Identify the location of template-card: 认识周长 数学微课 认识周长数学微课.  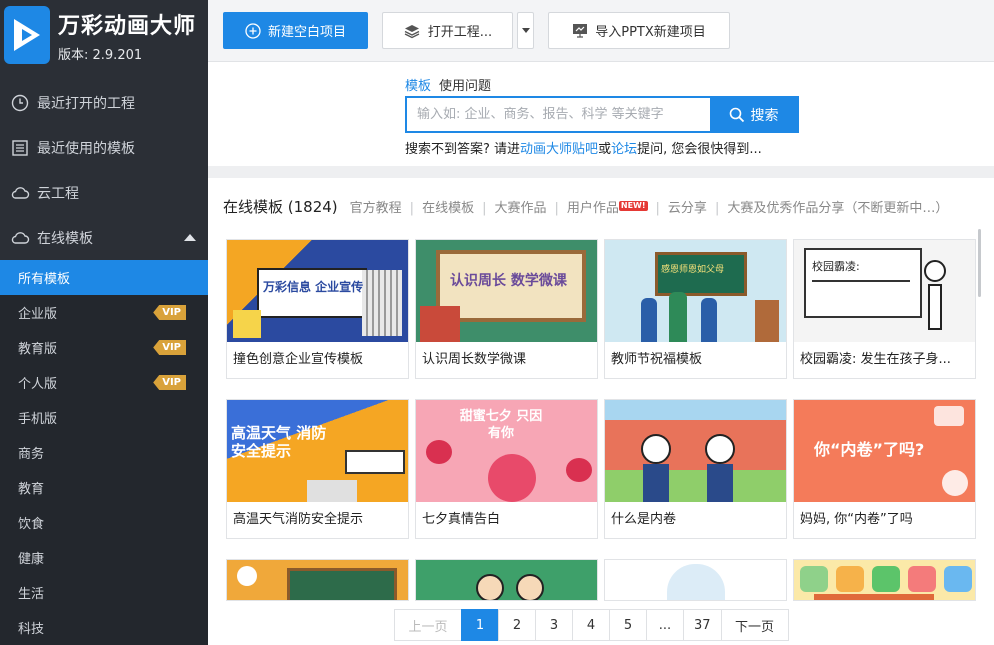
(506, 309).